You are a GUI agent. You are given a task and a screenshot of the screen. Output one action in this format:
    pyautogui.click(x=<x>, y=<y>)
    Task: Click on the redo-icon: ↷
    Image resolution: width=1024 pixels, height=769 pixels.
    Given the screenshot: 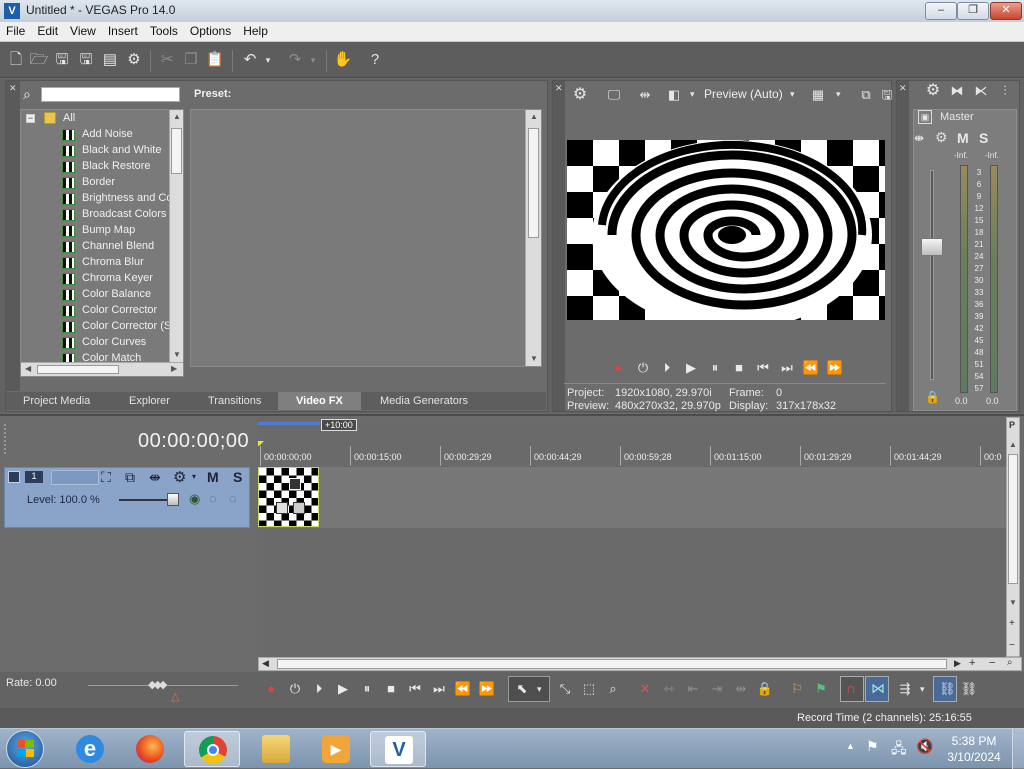 What is the action you would take?
    pyautogui.click(x=295, y=60)
    